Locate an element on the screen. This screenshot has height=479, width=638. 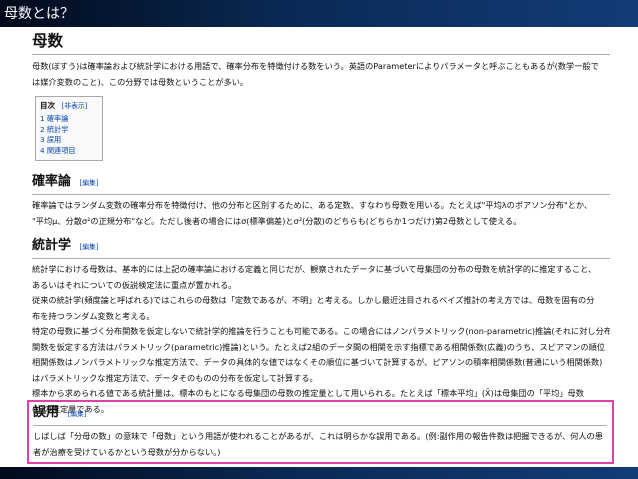
toc-item-probability: 1 確率論 is located at coordinates (69, 119).